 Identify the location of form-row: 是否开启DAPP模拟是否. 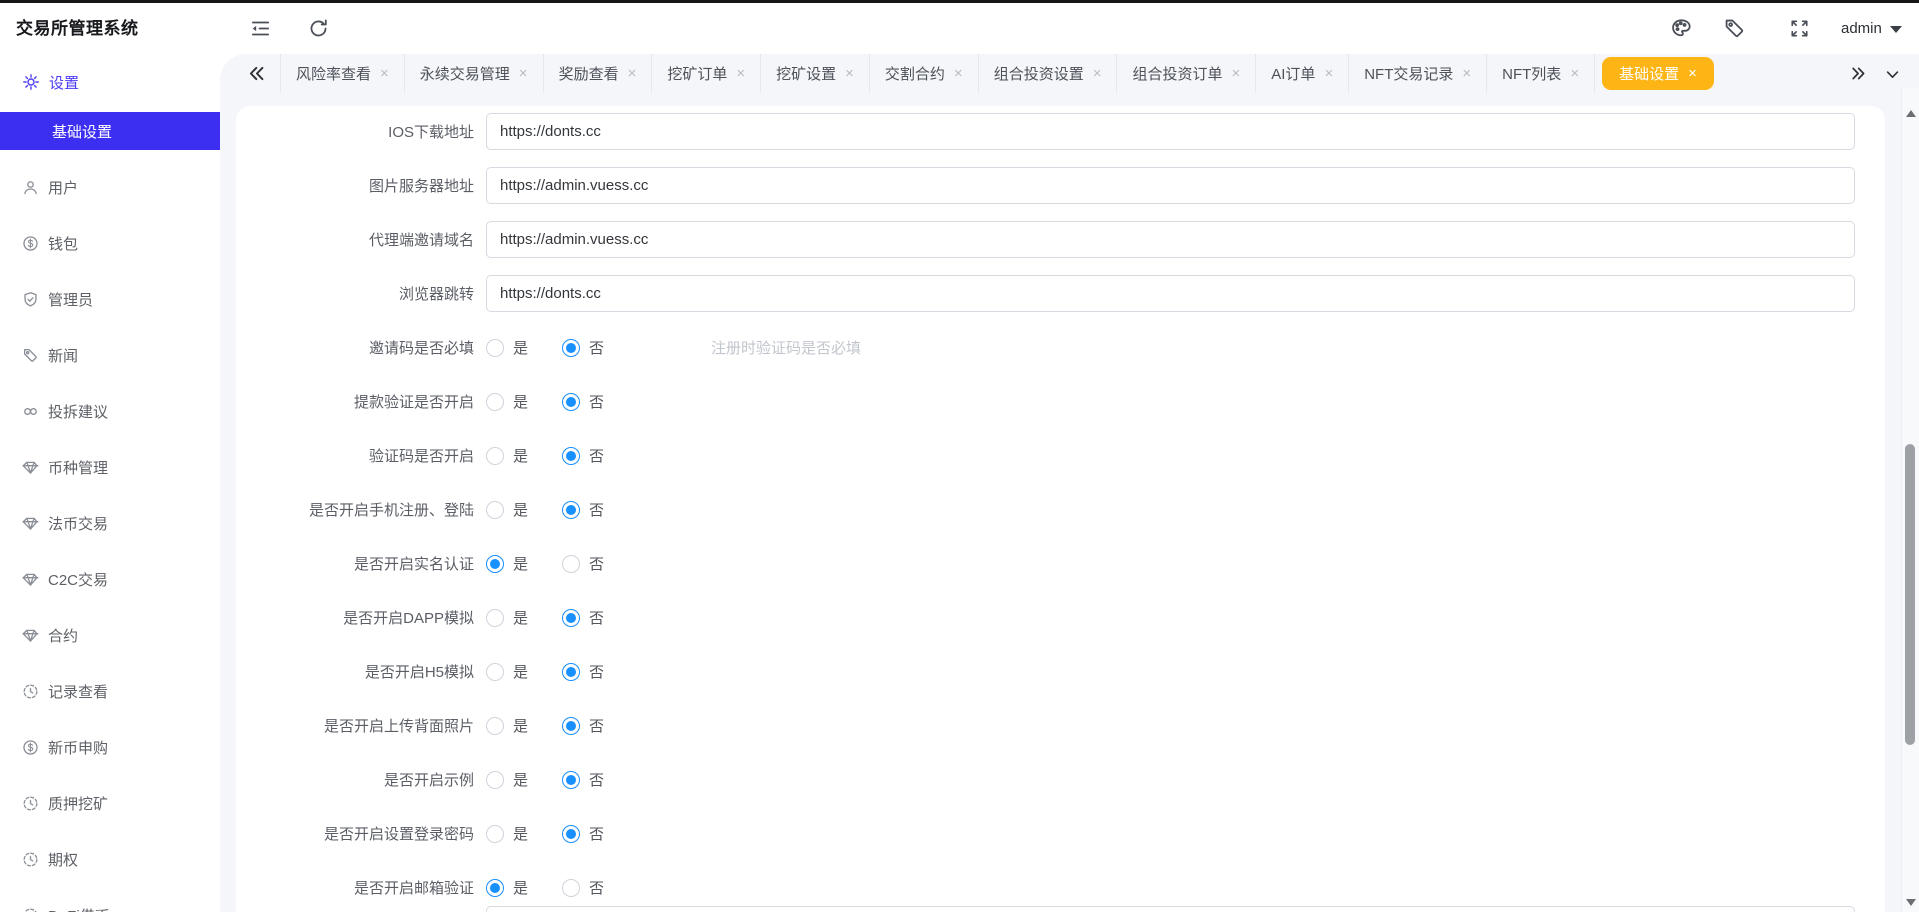
(1060, 617).